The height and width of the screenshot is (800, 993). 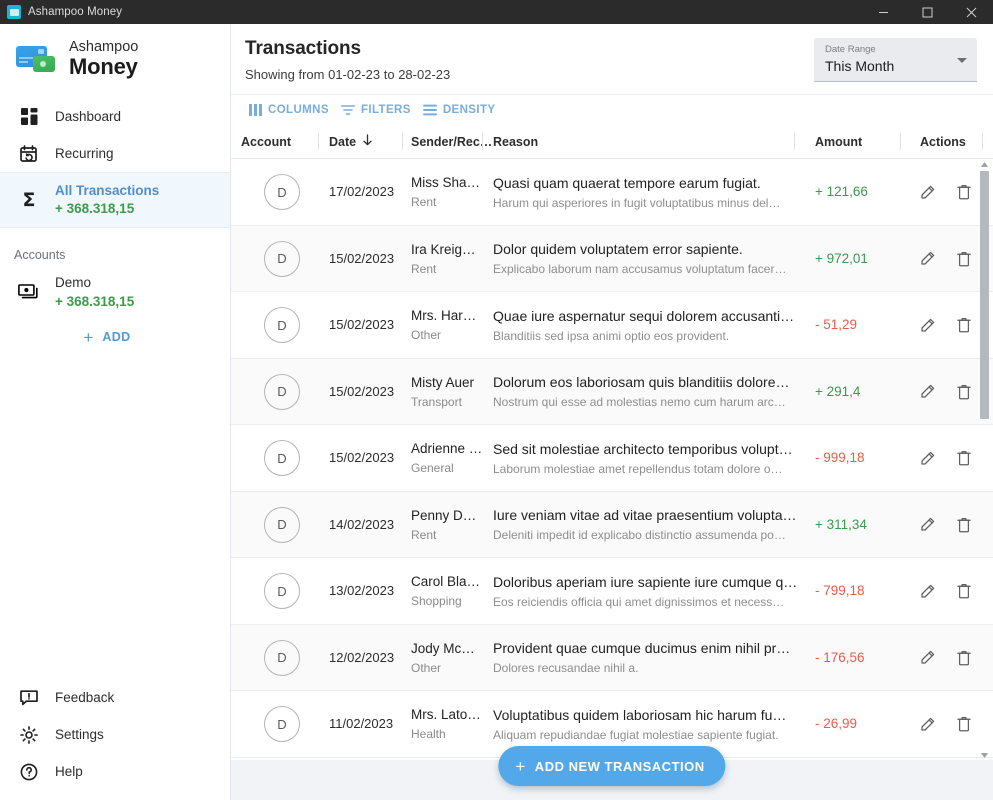 I want to click on density-label: DENSITY, so click(x=469, y=110).